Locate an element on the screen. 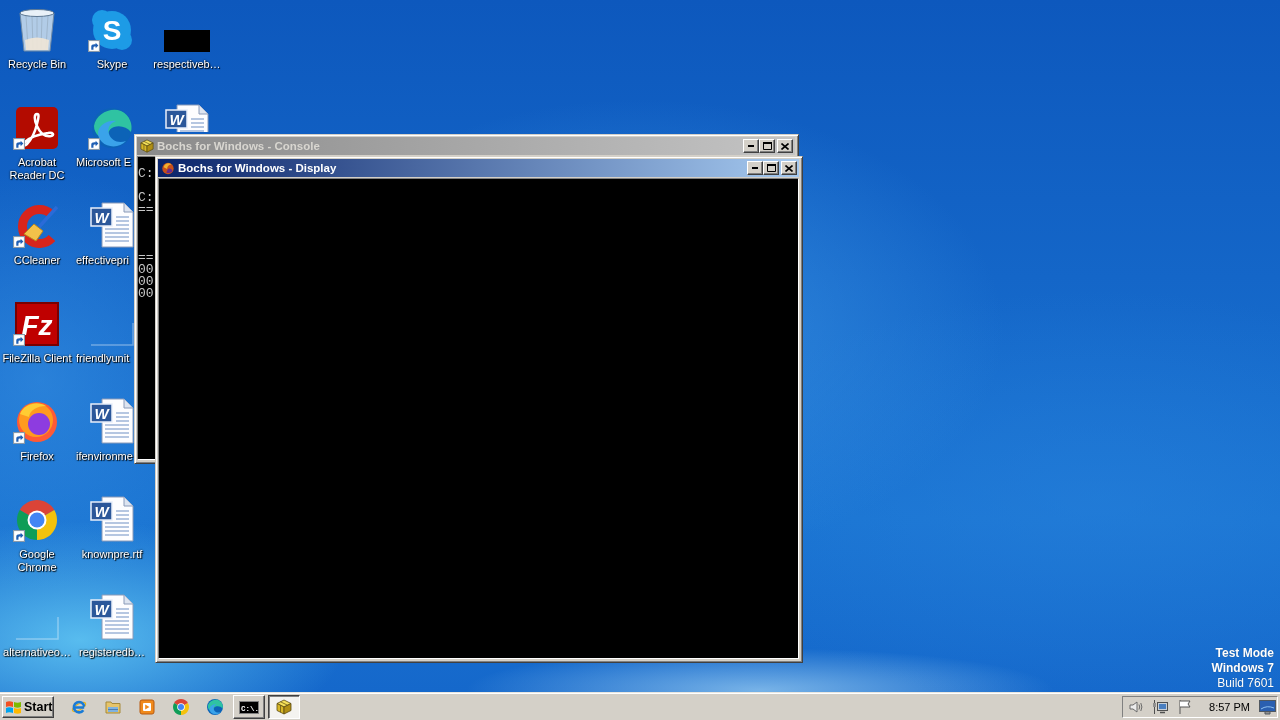  network-icon is located at coordinates (1160, 707).